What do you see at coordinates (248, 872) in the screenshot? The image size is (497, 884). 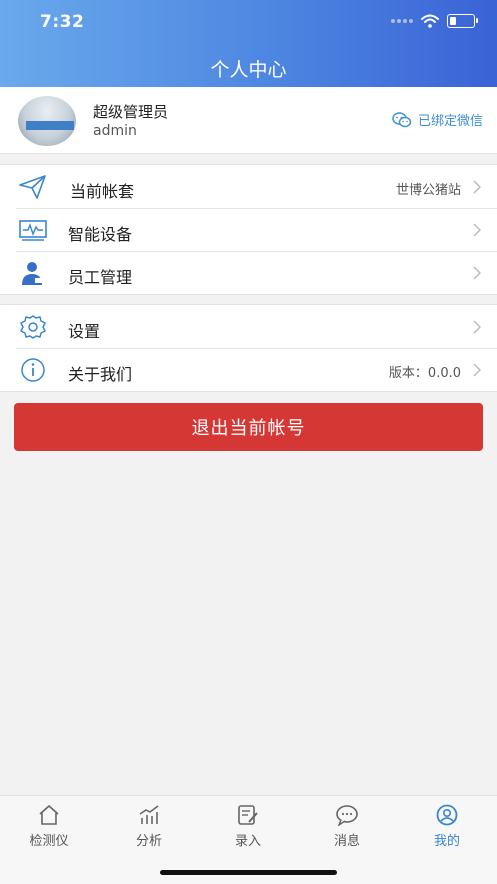 I see `home-indicator` at bounding box center [248, 872].